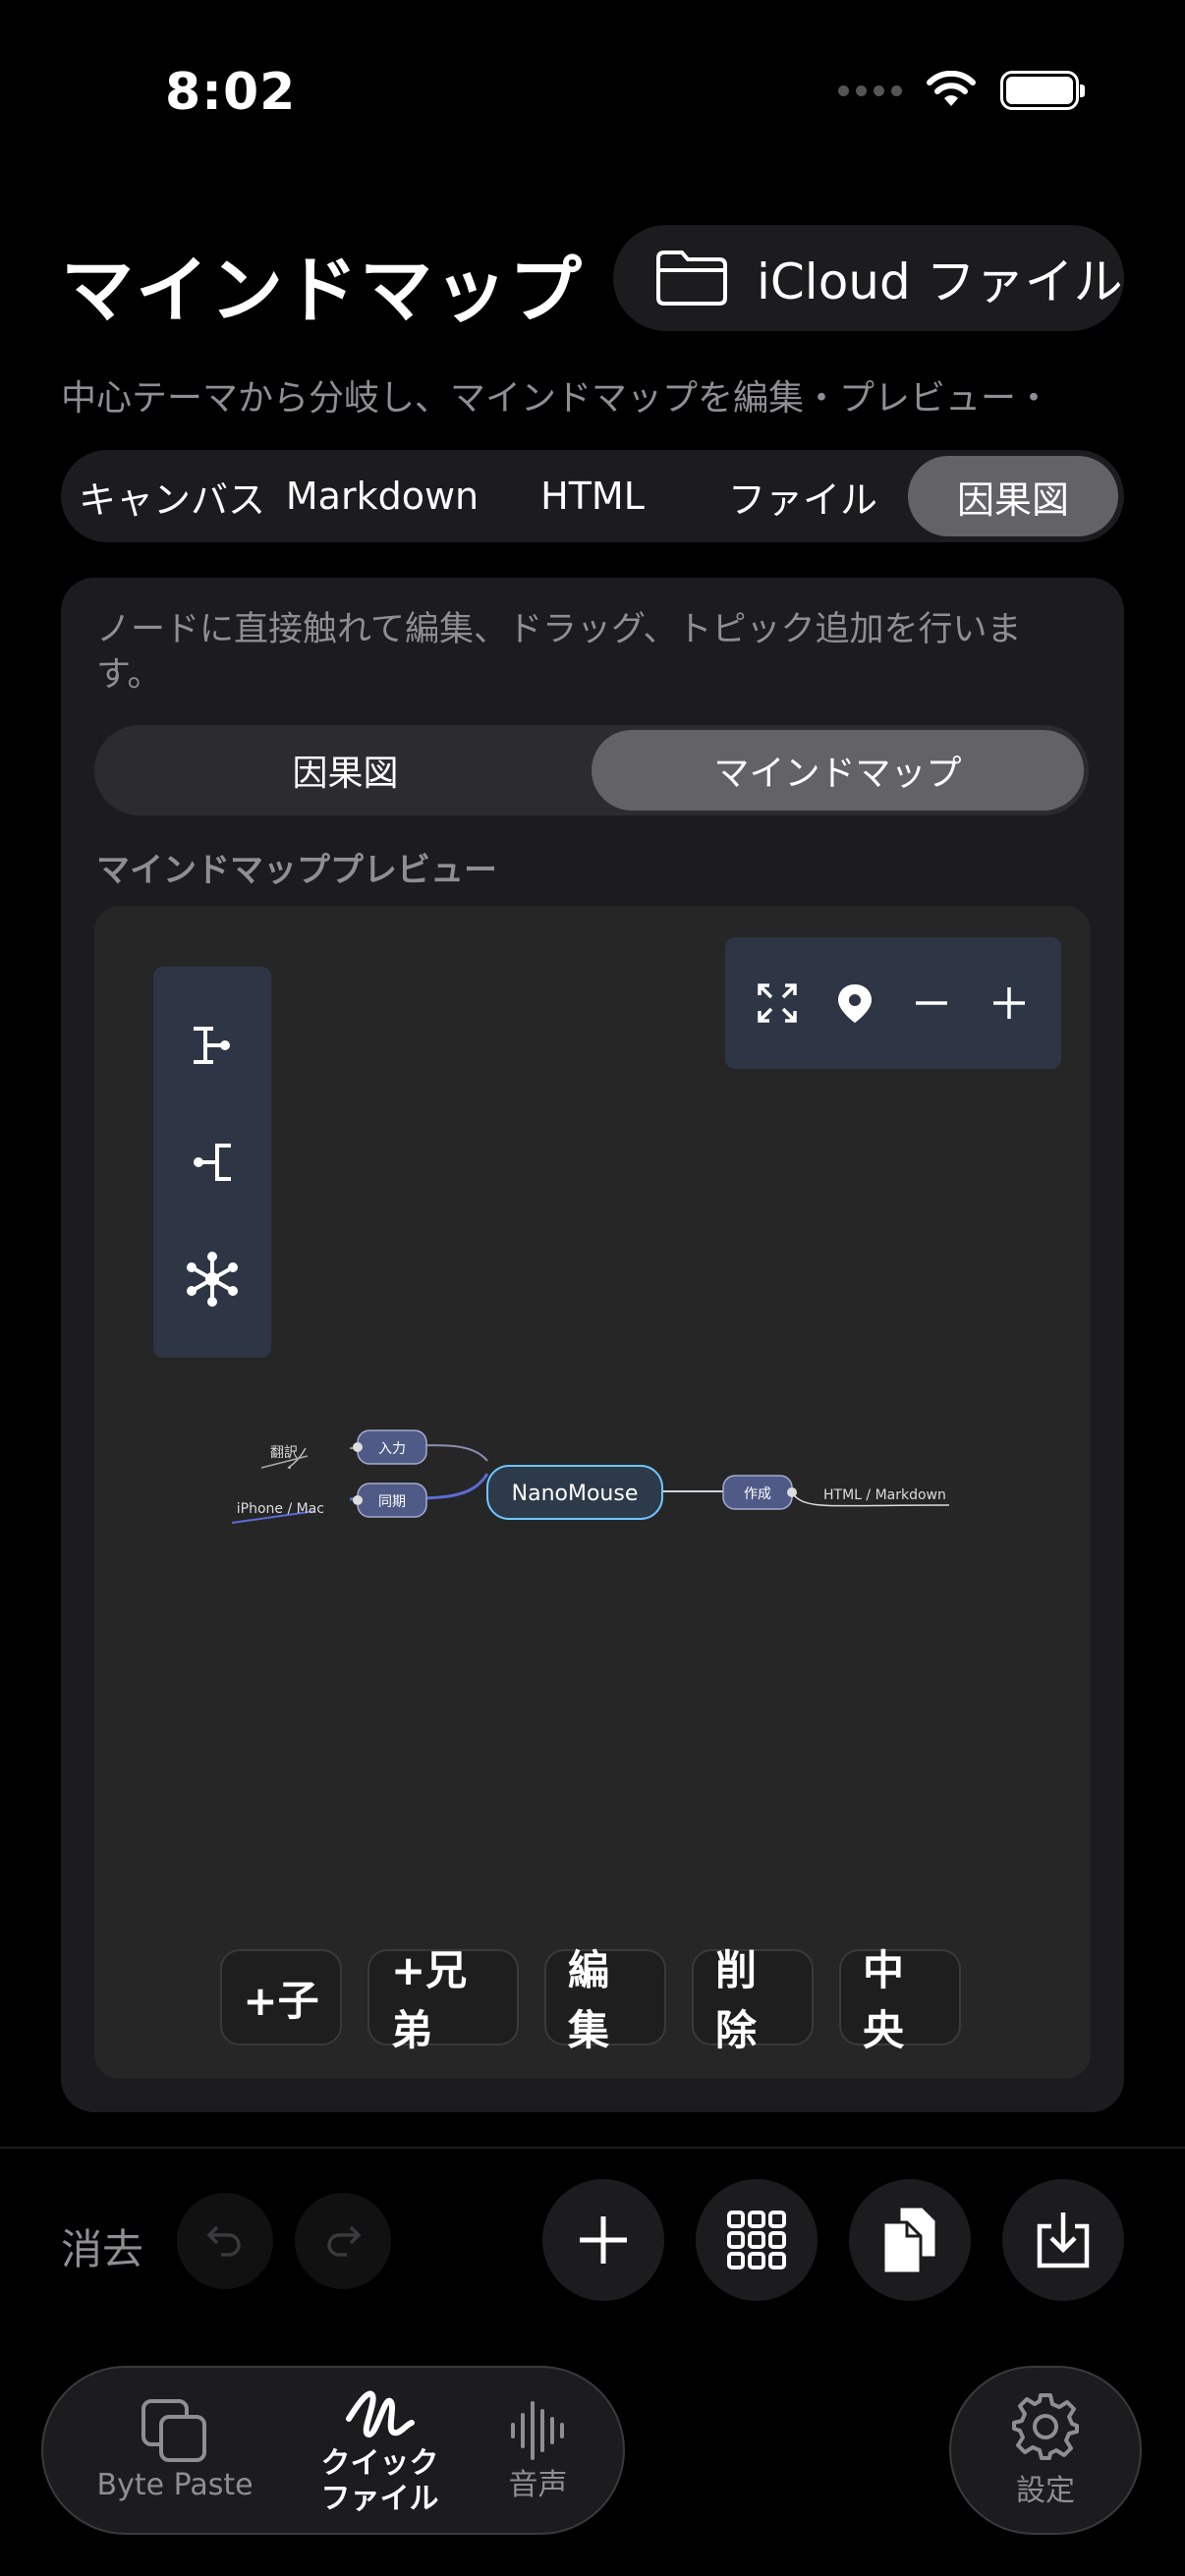  What do you see at coordinates (753, 2000) in the screenshot?
I see `delete-node-button: 削除` at bounding box center [753, 2000].